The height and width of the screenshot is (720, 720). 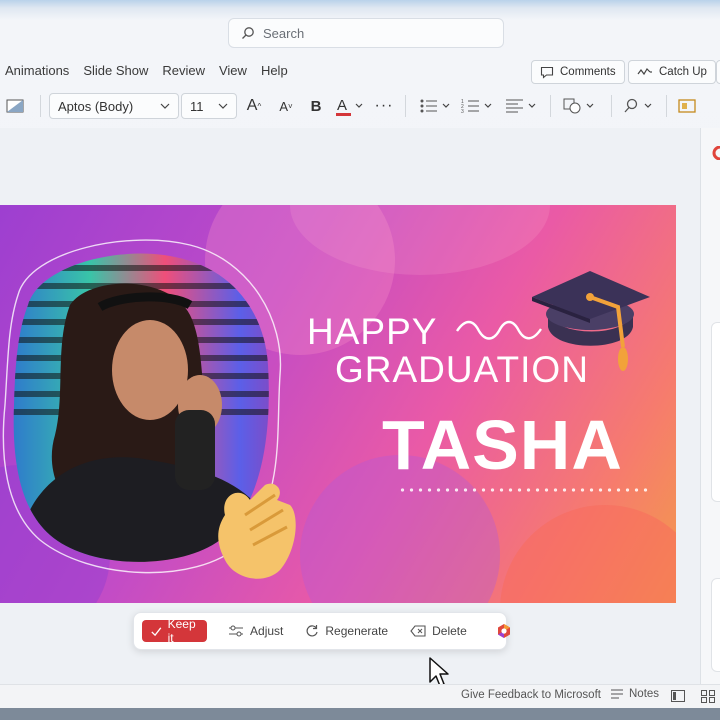 What do you see at coordinates (312, 631) in the screenshot?
I see `regenerate-icon` at bounding box center [312, 631].